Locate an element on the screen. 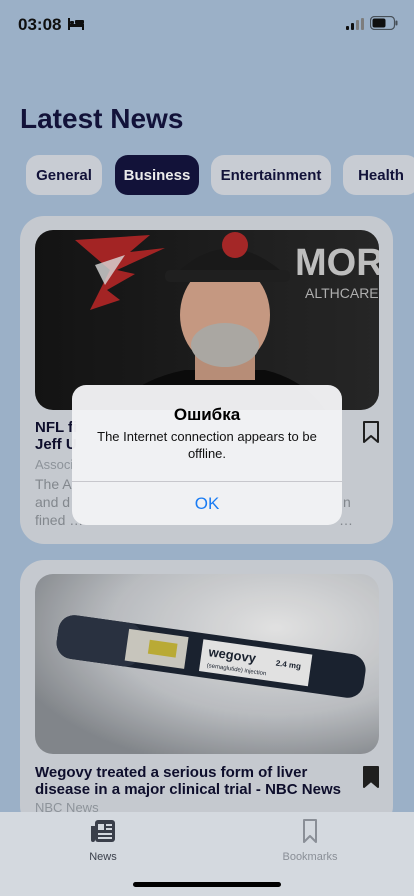  alert-ok-button: OK is located at coordinates (207, 503).